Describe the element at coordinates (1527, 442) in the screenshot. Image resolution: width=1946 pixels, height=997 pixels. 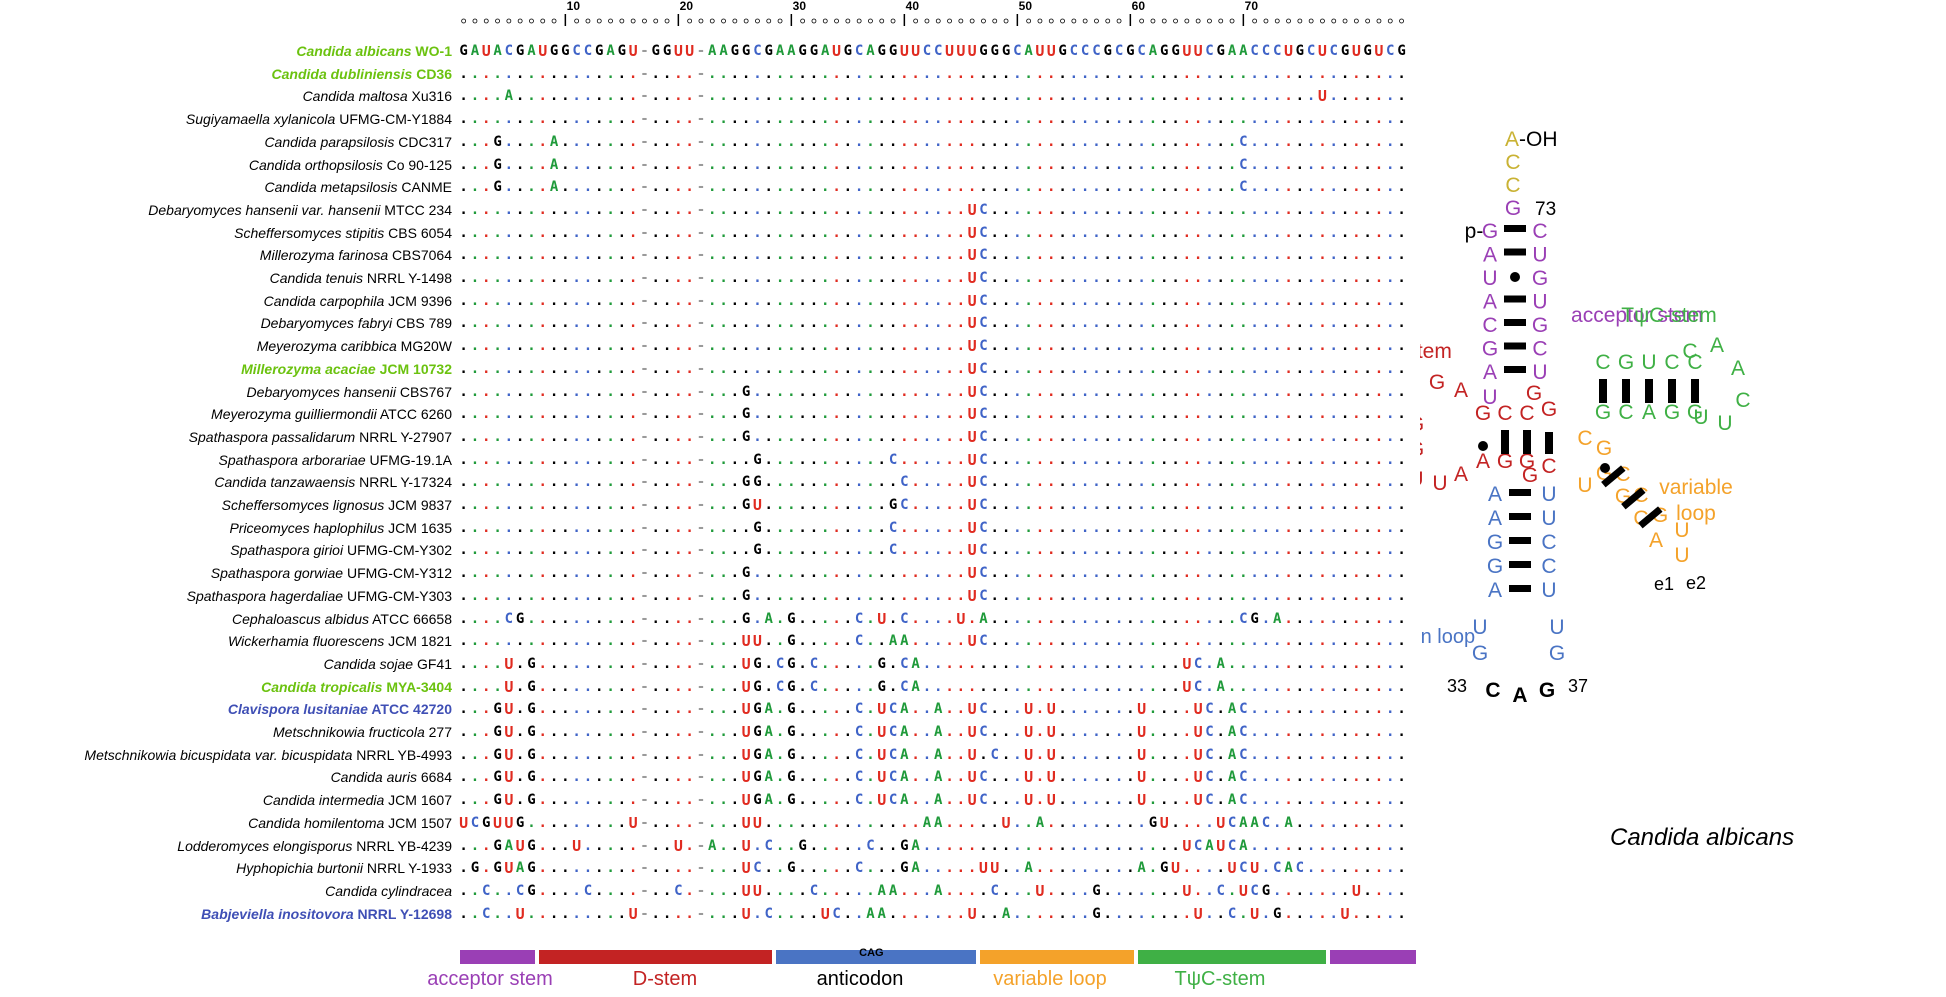
I see `base-pair-bar` at that location.